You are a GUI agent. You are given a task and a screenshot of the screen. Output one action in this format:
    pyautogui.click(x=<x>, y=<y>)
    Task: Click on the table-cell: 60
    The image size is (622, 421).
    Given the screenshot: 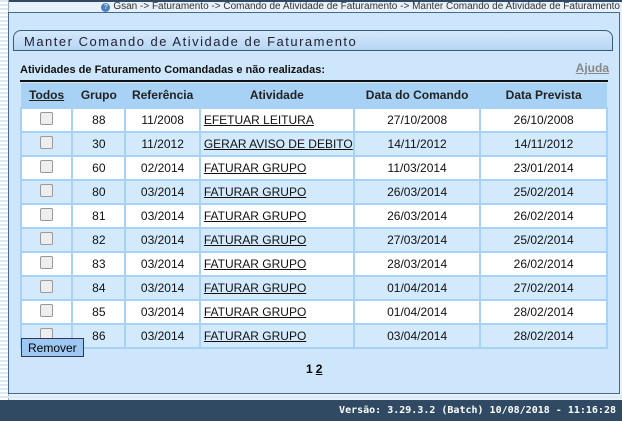 What is the action you would take?
    pyautogui.click(x=99, y=168)
    